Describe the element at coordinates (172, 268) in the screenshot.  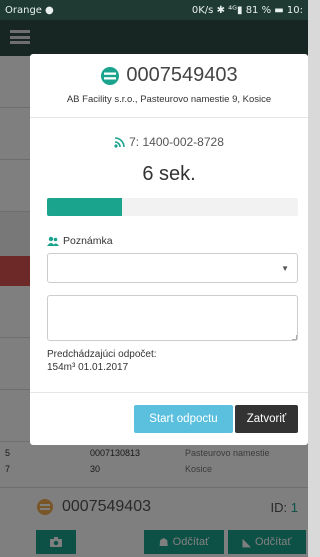
I see `note-select: ▼` at that location.